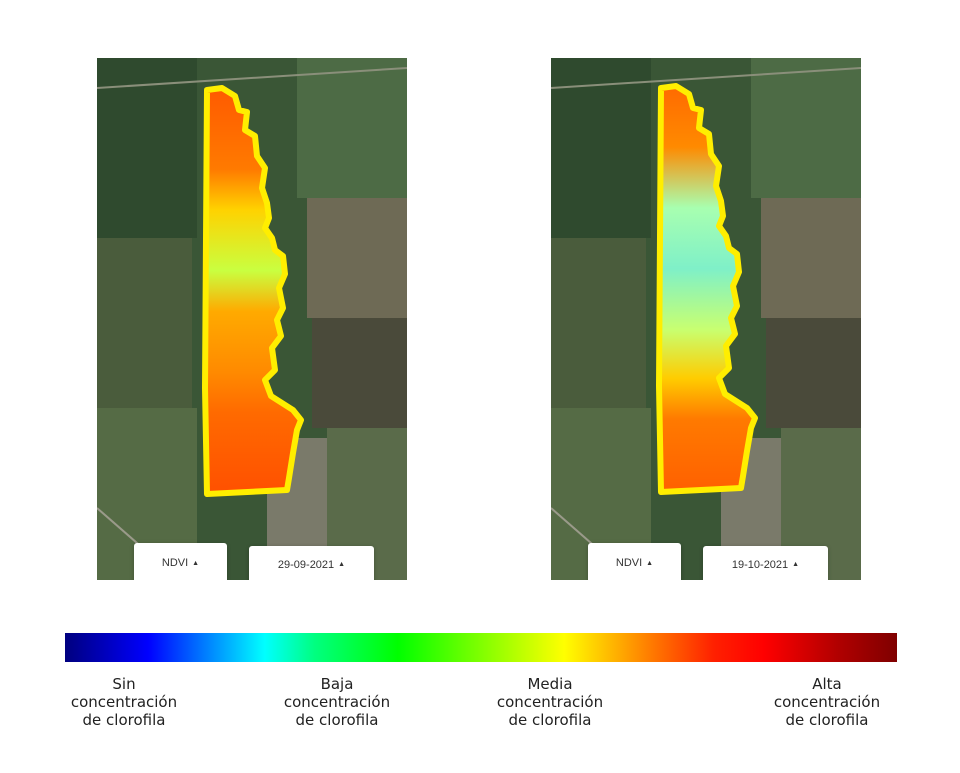  I want to click on legend-label-low: Baja concentración de clorofila, so click(337, 702).